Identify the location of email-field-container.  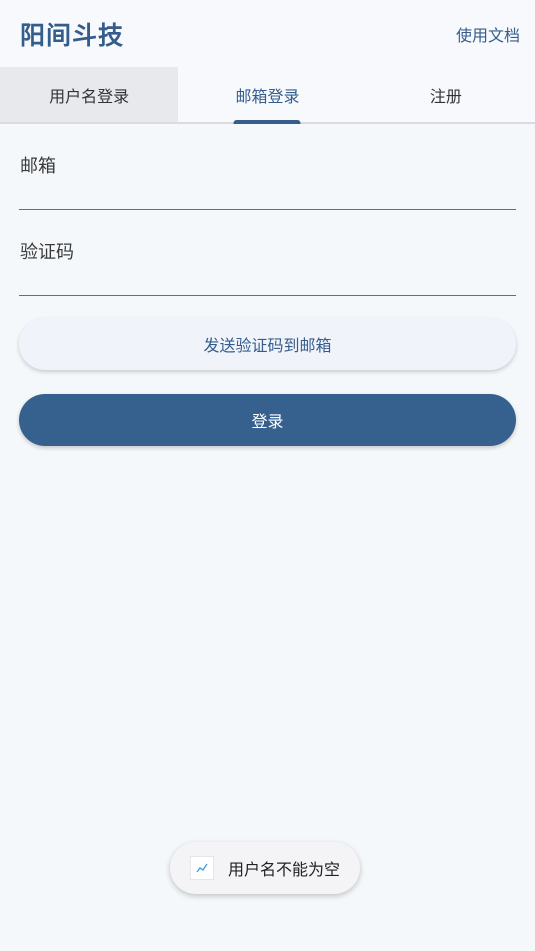
(267, 167).